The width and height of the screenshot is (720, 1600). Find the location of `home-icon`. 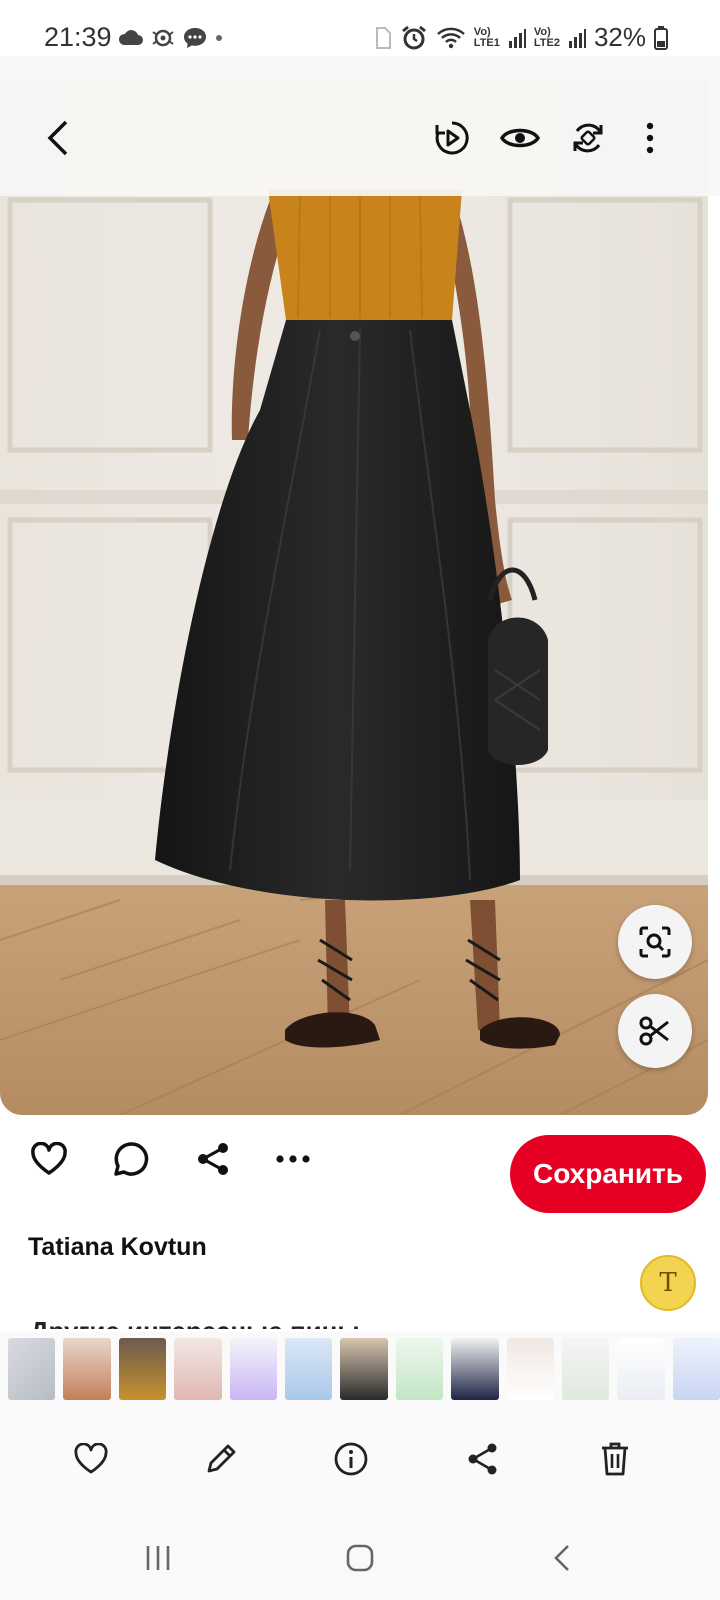

home-icon is located at coordinates (360, 1558).